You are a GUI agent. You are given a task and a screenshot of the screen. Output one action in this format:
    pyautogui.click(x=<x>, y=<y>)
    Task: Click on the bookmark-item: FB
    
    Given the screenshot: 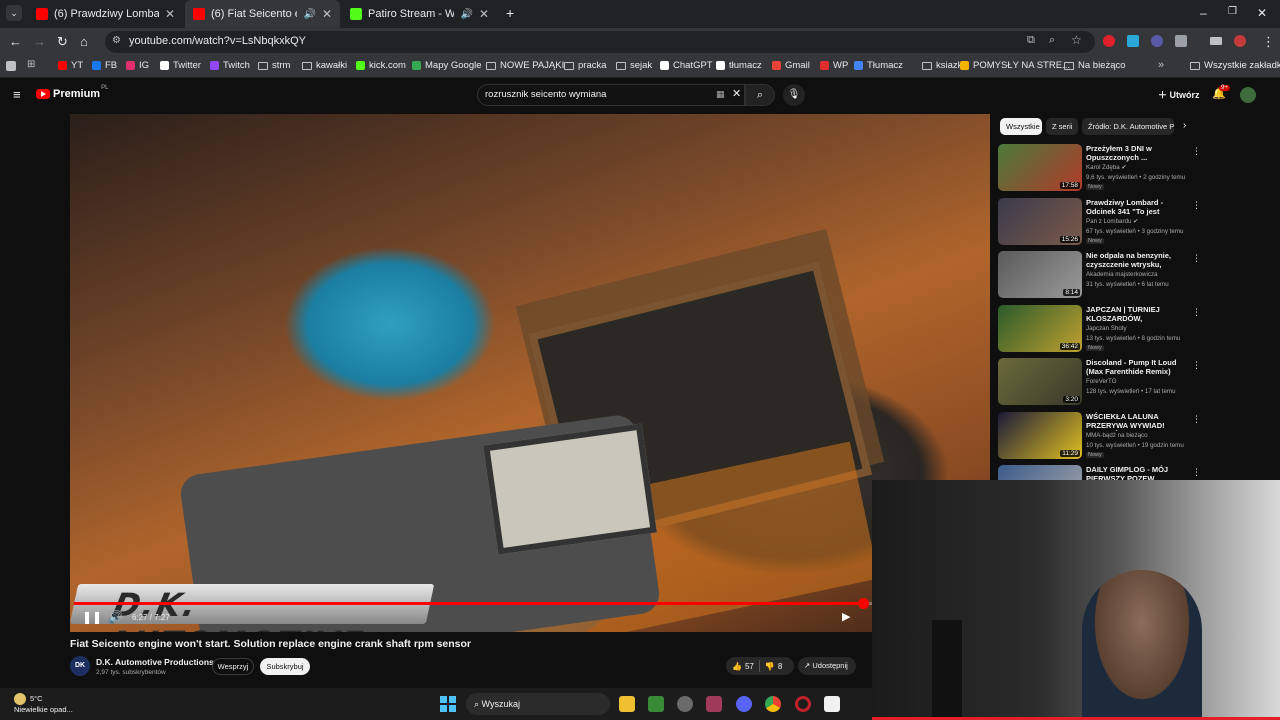 What is the action you would take?
    pyautogui.click(x=104, y=65)
    